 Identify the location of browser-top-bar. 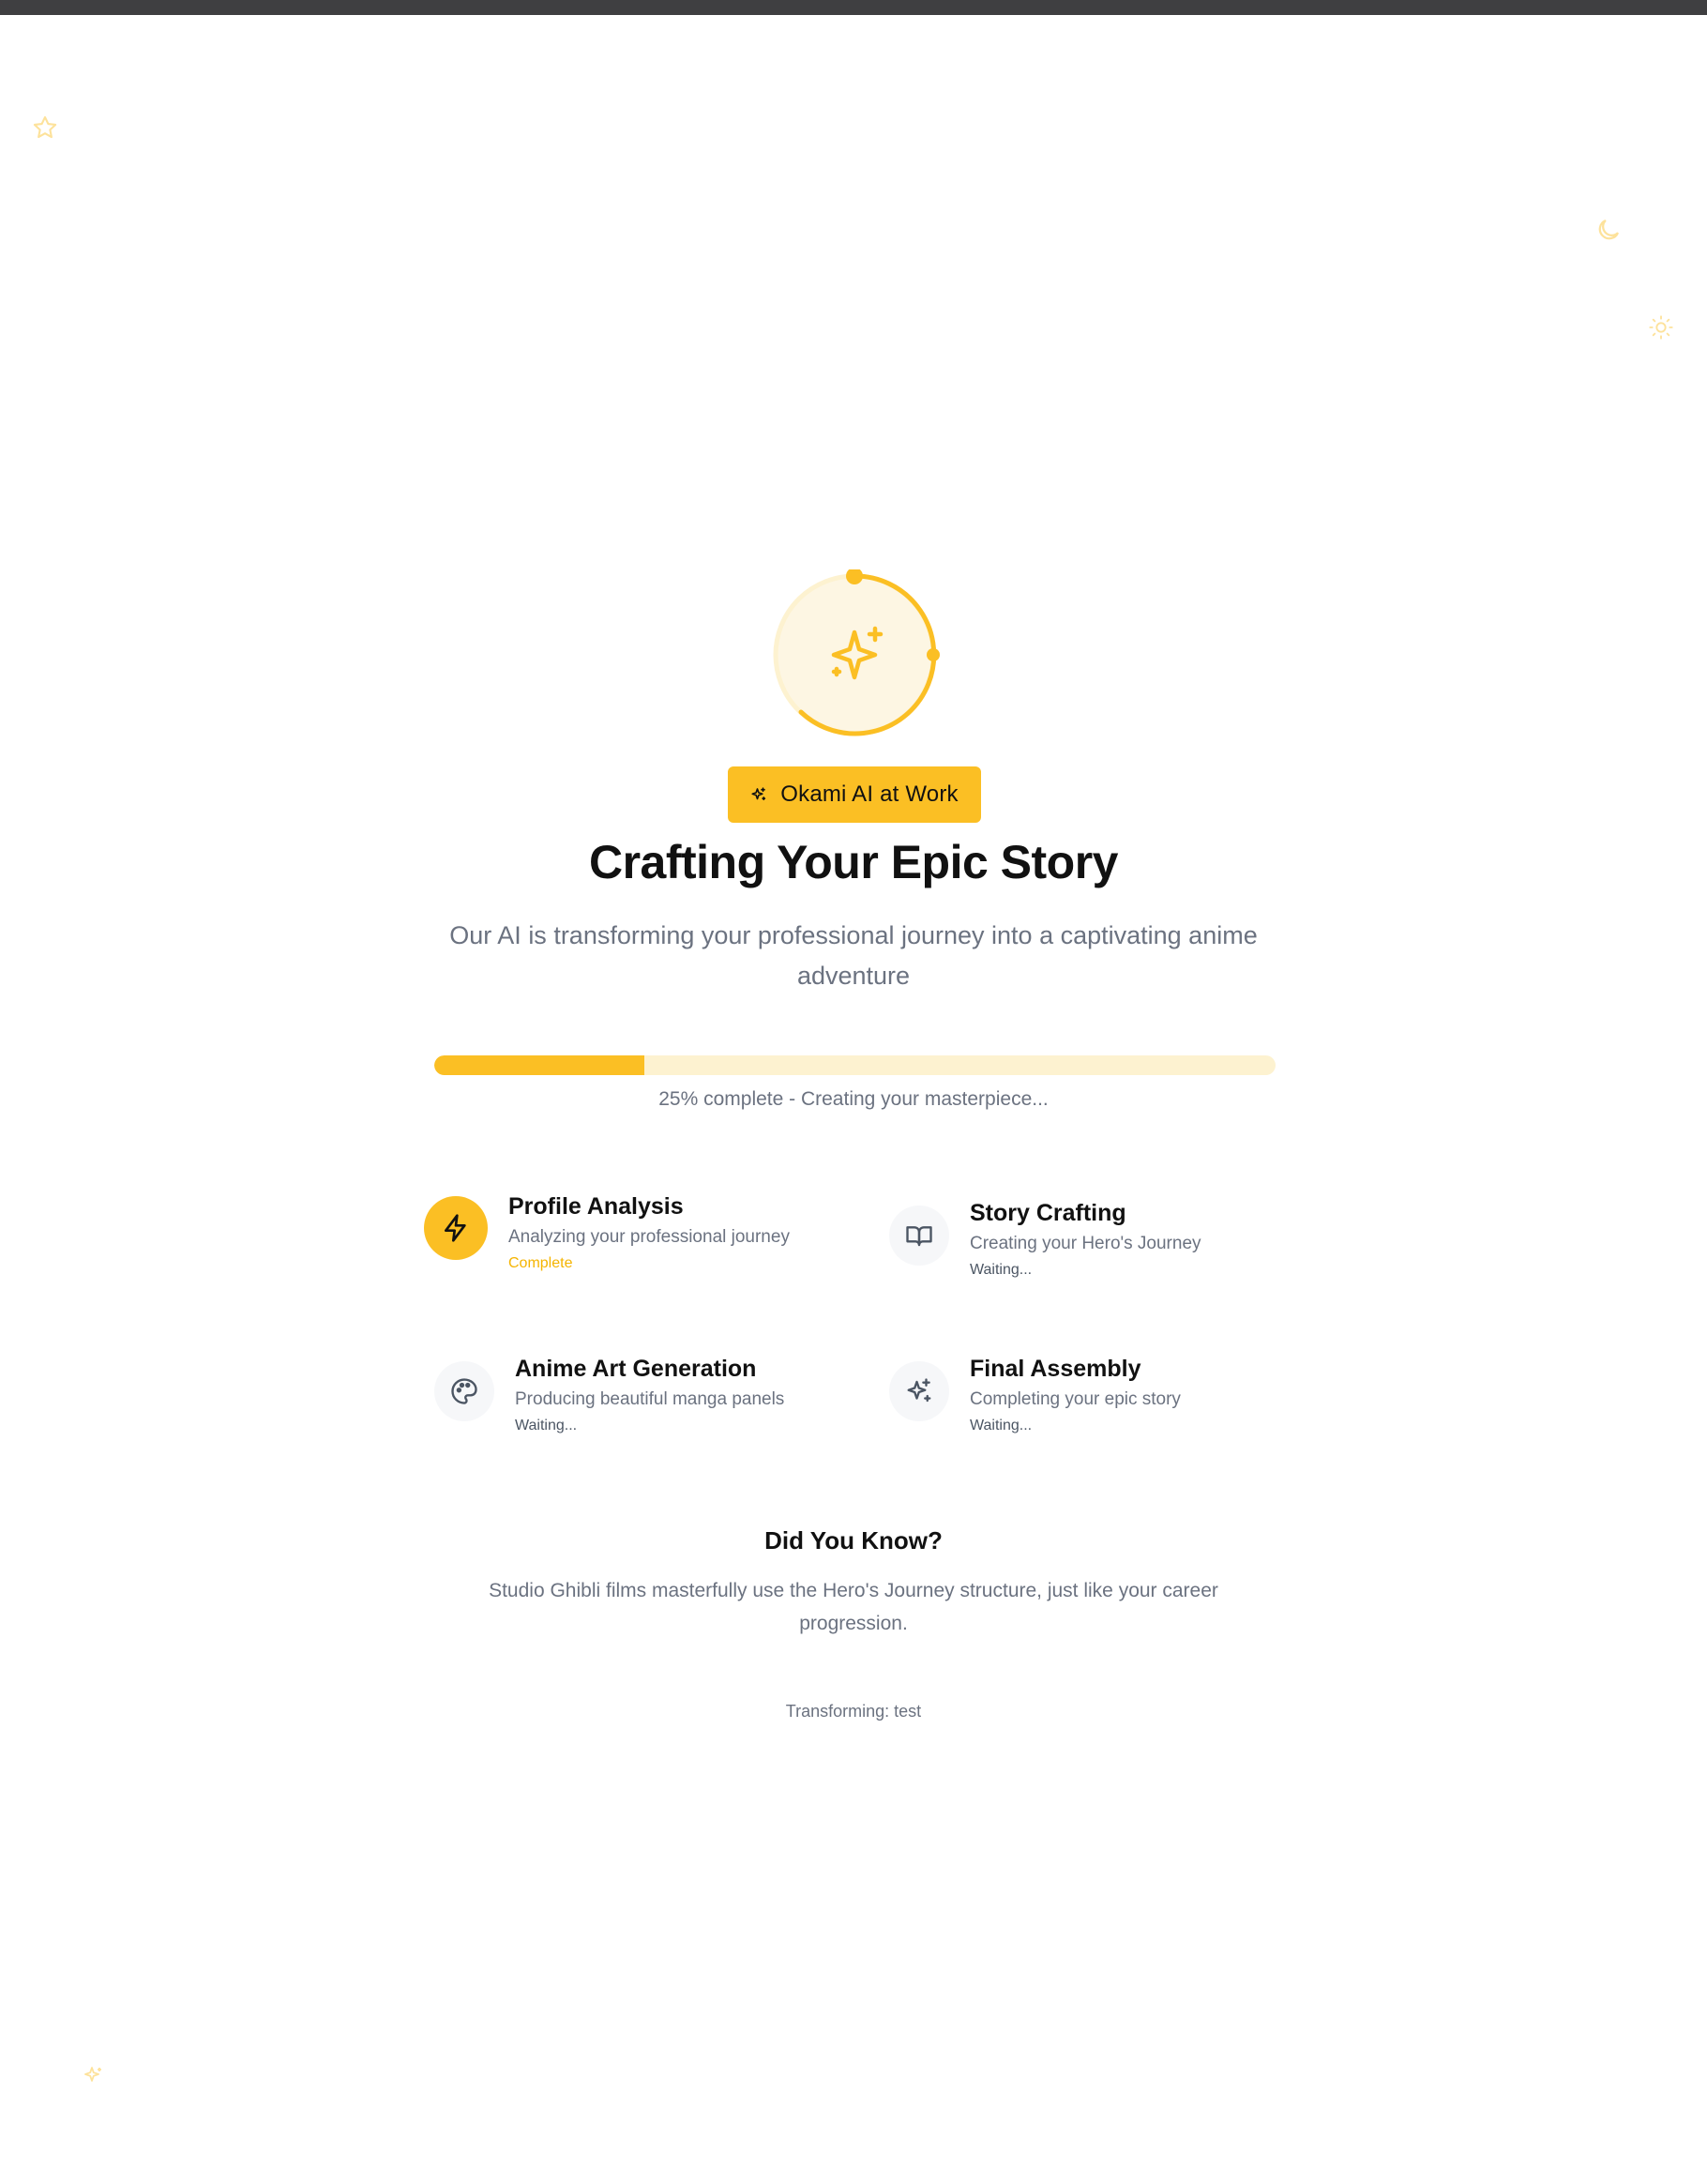
(854, 7).